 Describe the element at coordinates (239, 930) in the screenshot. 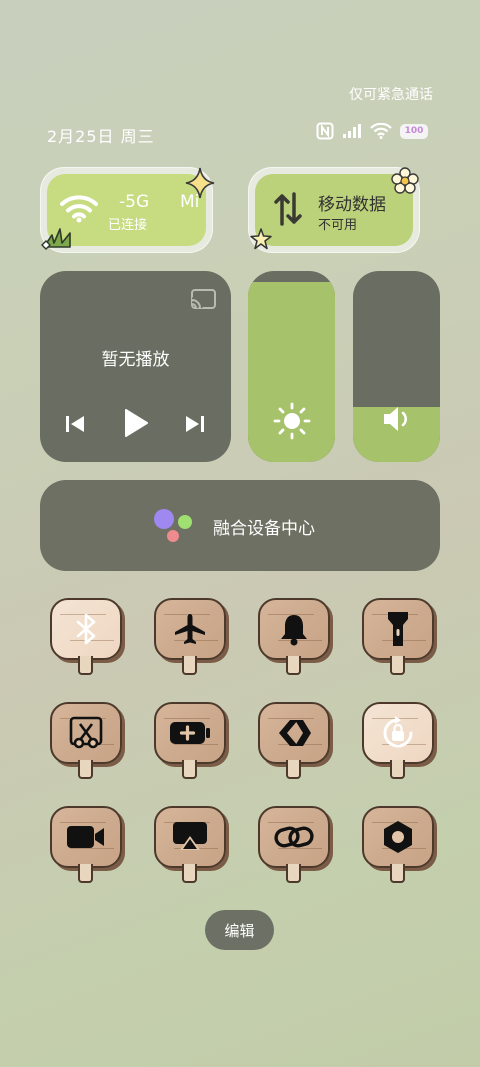

I see `edit-button: 编辑` at that location.